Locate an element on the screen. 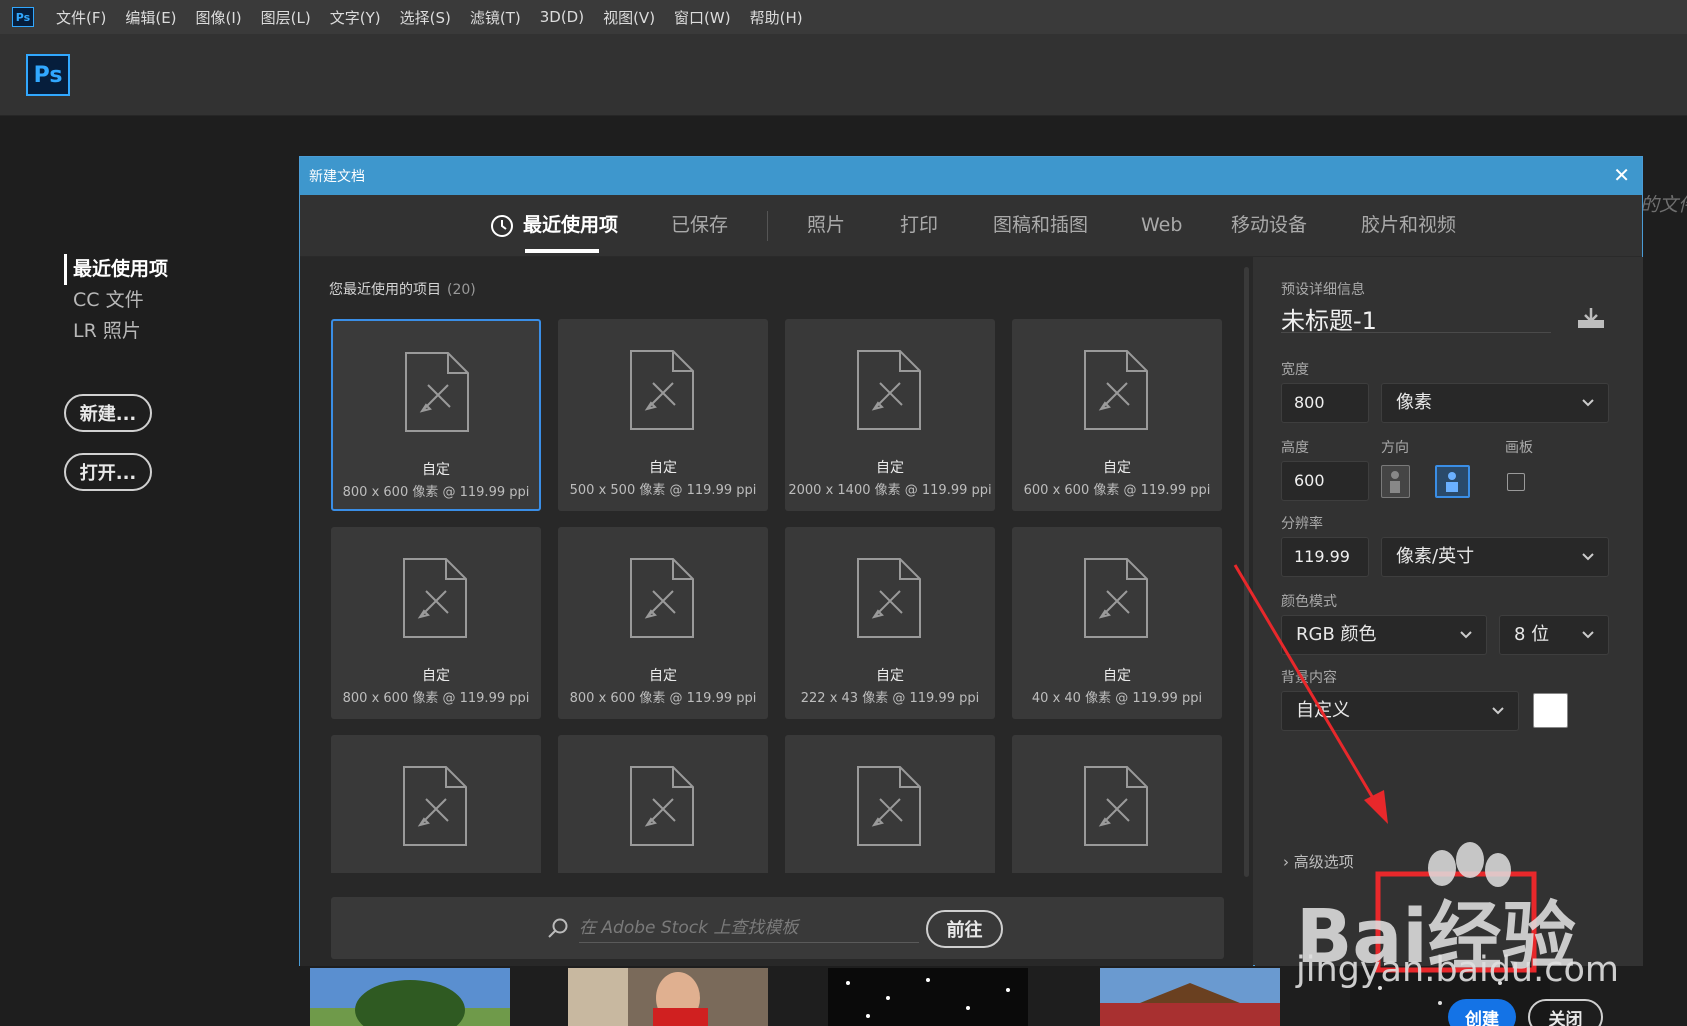 The width and height of the screenshot is (1687, 1026). menu-layer: 图层(L) is located at coordinates (286, 17).